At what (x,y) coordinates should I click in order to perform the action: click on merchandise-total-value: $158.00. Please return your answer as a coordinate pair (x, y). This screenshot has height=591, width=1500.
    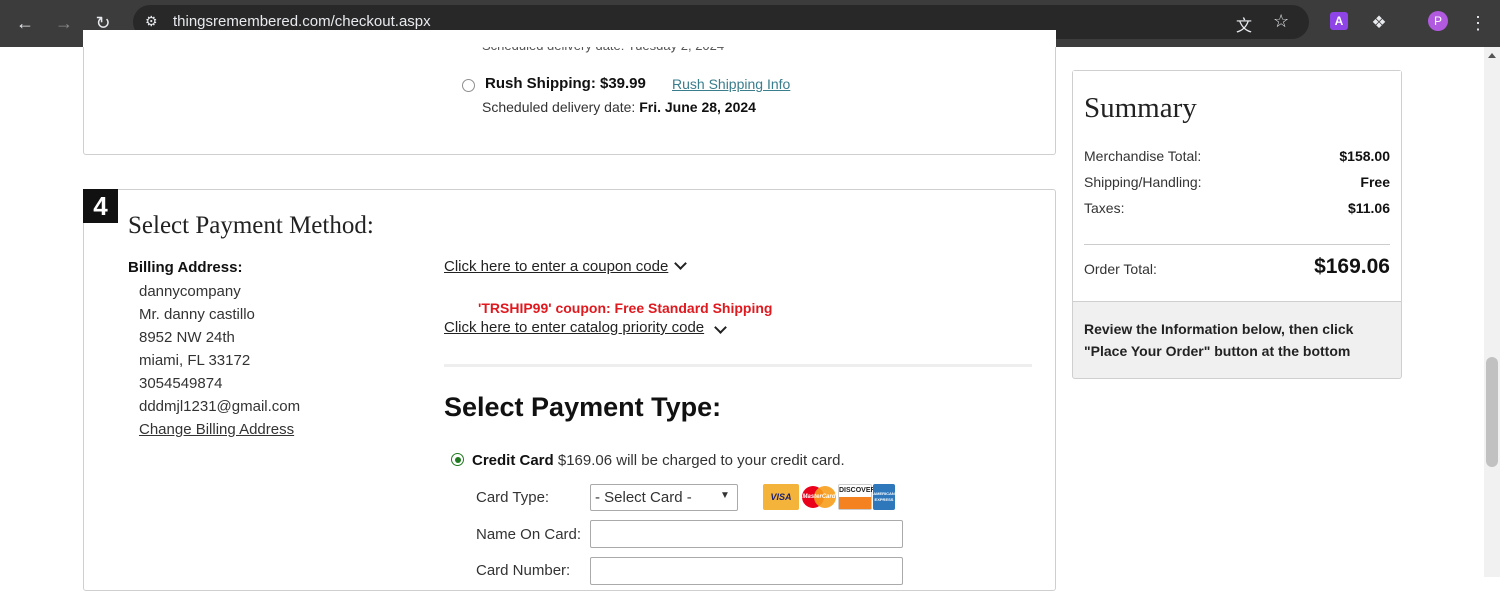
    Looking at the image, I should click on (1364, 156).